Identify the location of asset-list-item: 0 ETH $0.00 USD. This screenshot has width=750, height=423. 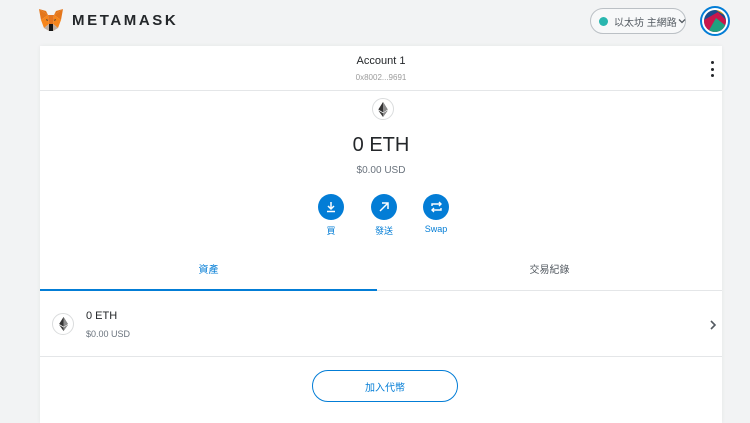
(381, 326).